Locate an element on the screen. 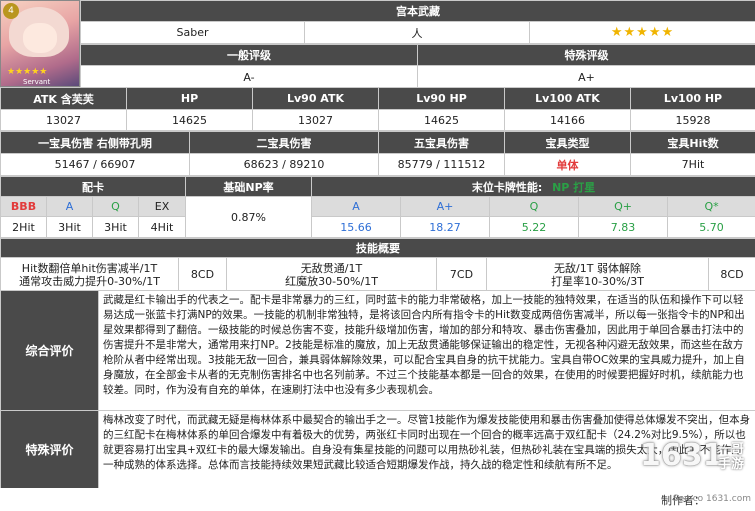  special-rating-value: A+ is located at coordinates (586, 77).